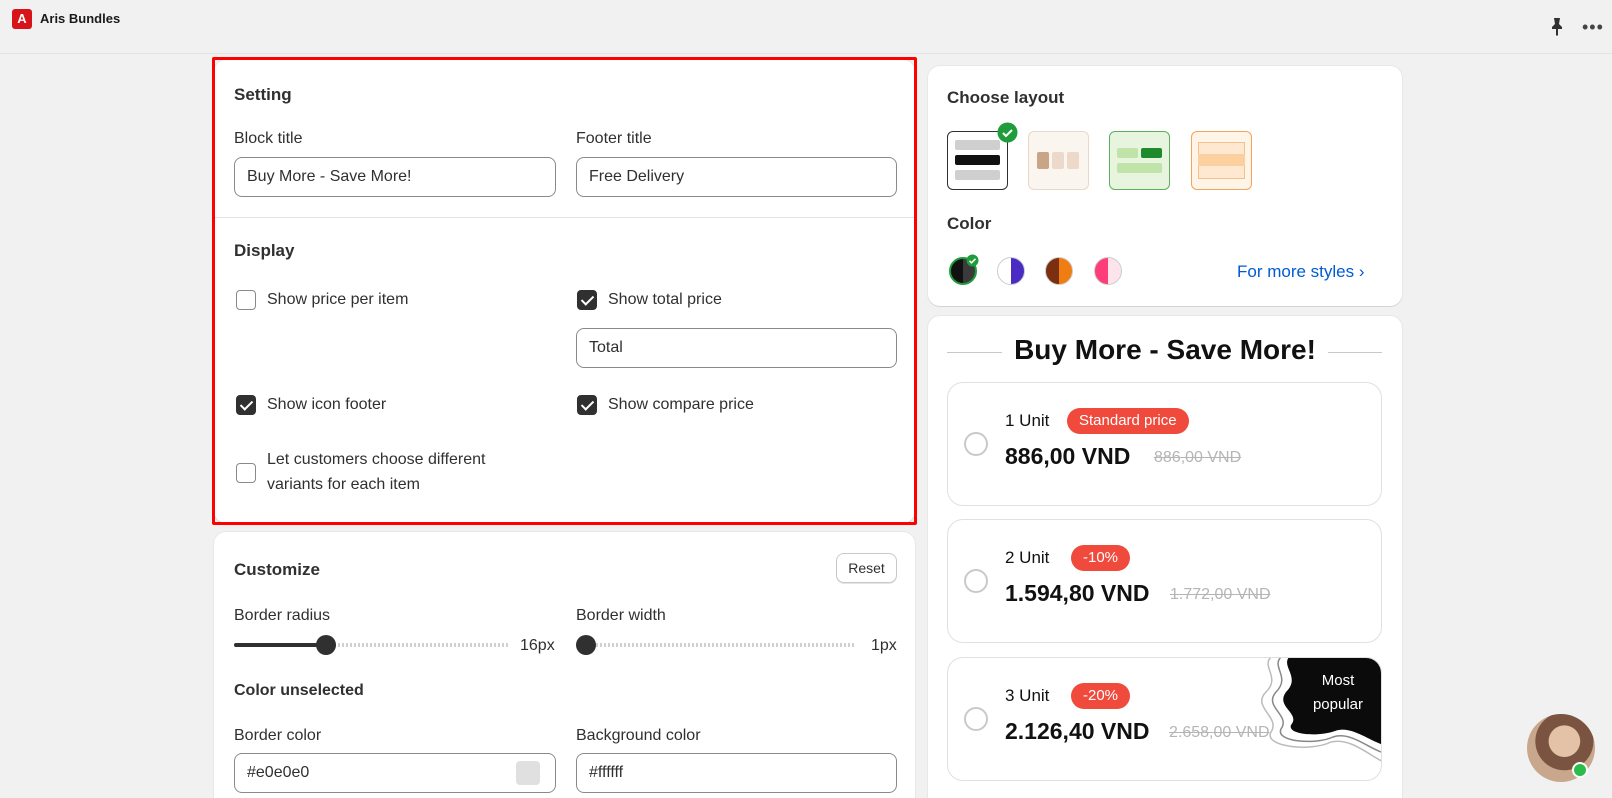 The width and height of the screenshot is (1612, 798). I want to click on choose-variants-label-line2: variants for each item, so click(343, 484).